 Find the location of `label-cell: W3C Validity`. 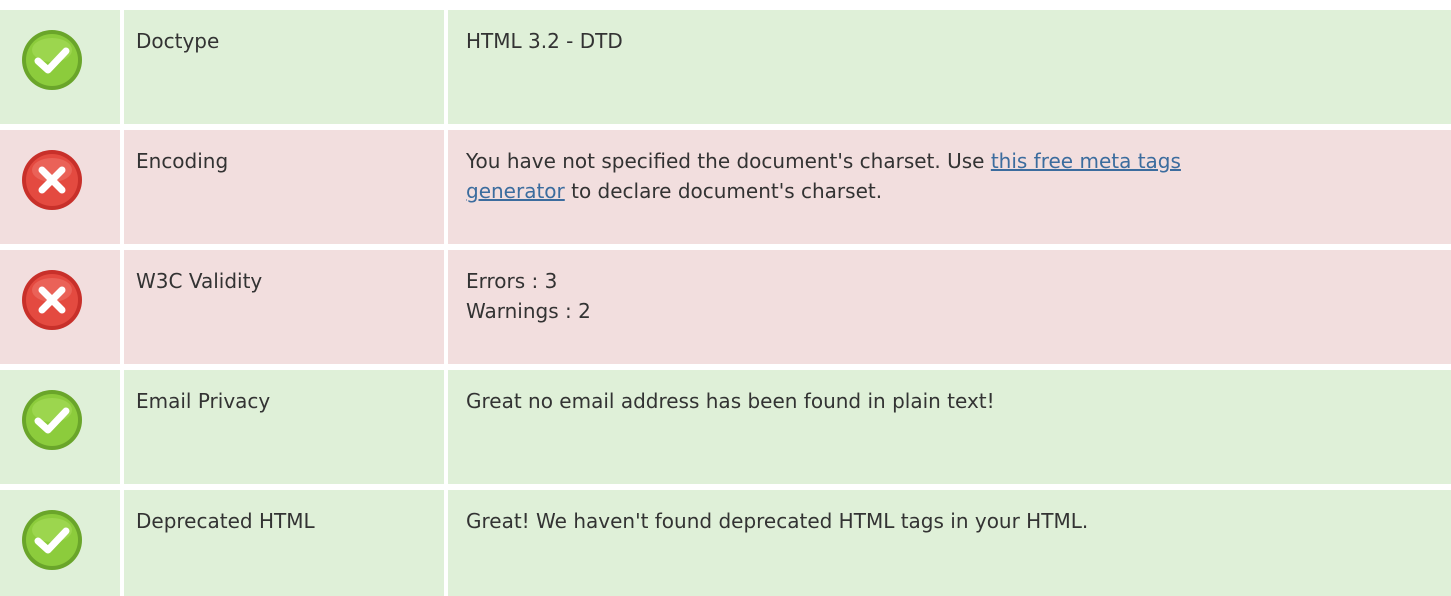

label-cell: W3C Validity is located at coordinates (284, 307).